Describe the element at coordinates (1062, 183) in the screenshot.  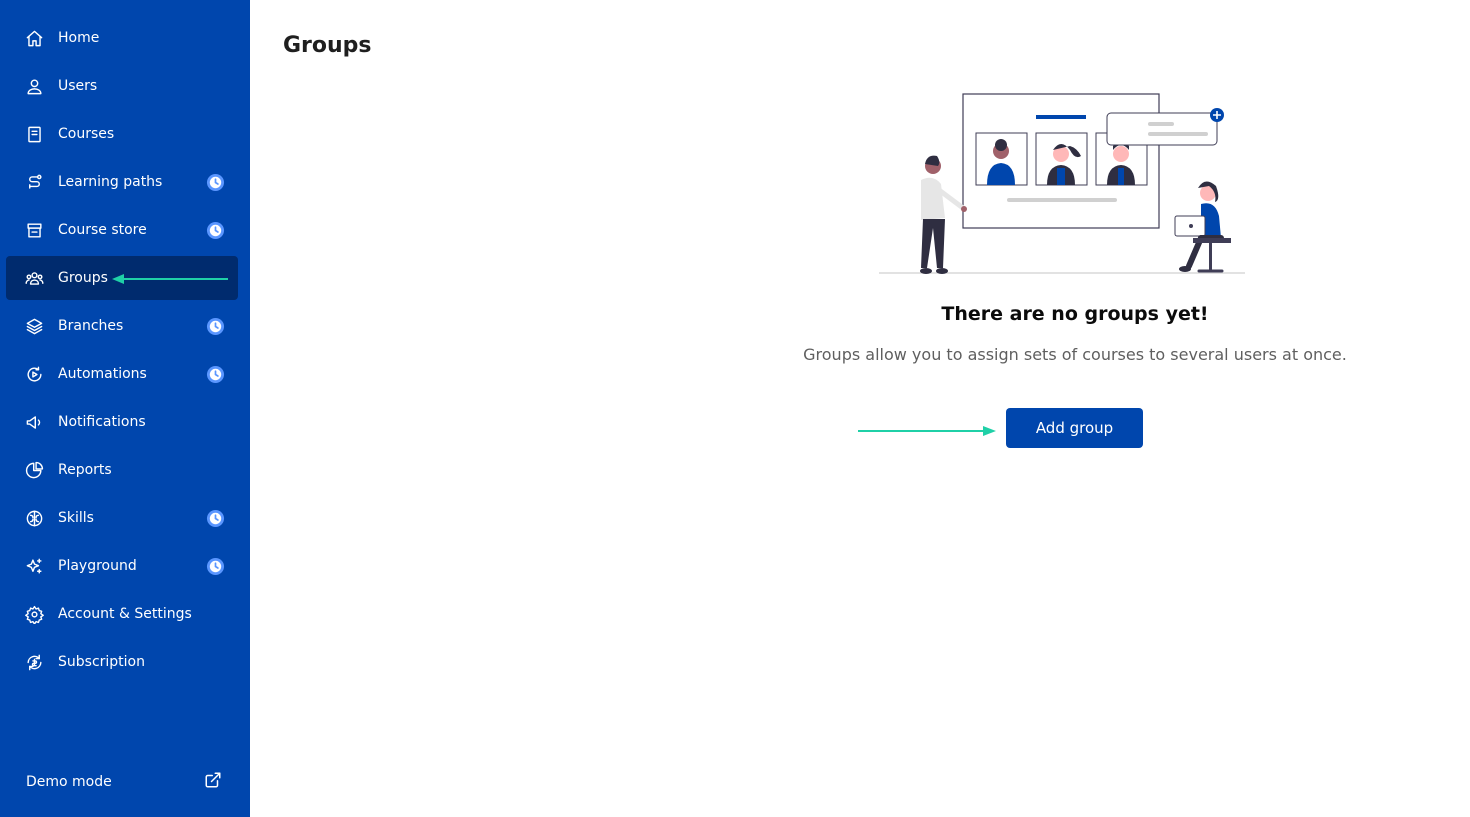
I see `empty-groups-illustration` at that location.